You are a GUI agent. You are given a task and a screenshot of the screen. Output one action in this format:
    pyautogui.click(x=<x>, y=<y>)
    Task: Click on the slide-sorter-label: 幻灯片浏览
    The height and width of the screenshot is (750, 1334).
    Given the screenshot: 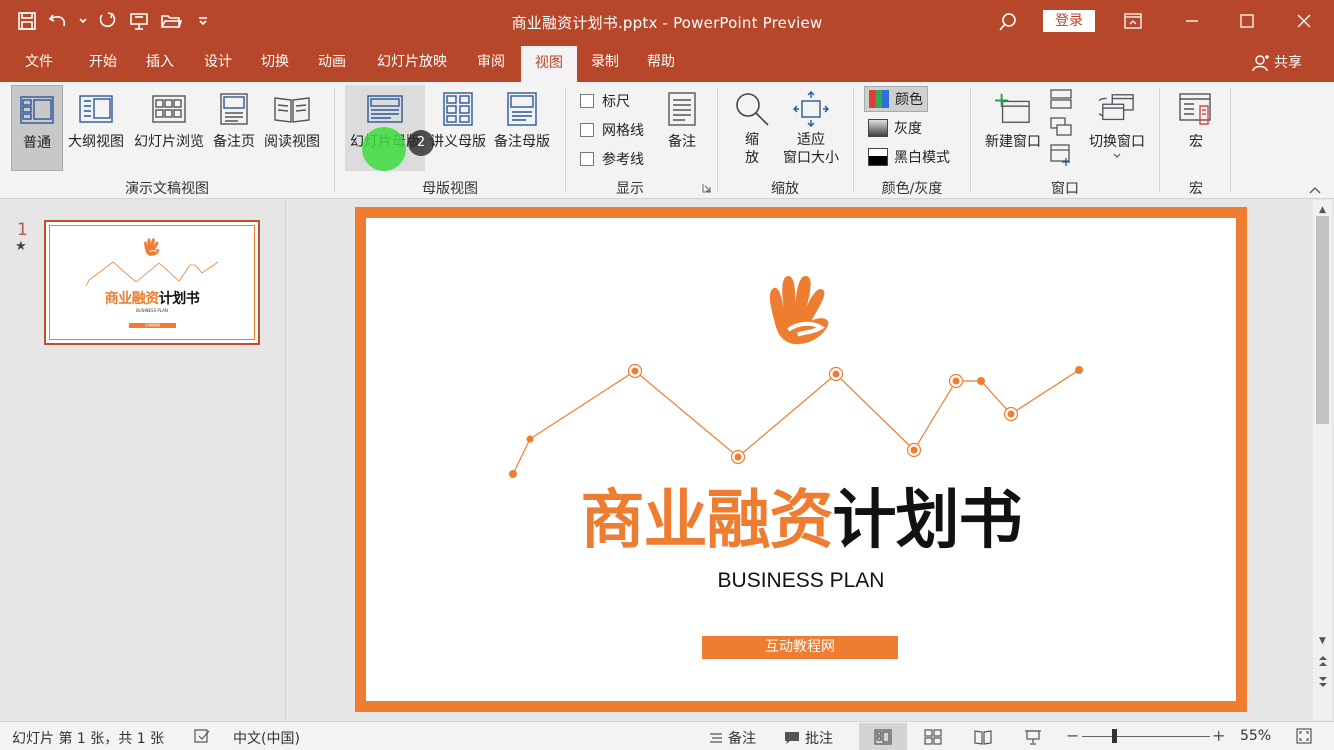 What is the action you would take?
    pyautogui.click(x=169, y=142)
    